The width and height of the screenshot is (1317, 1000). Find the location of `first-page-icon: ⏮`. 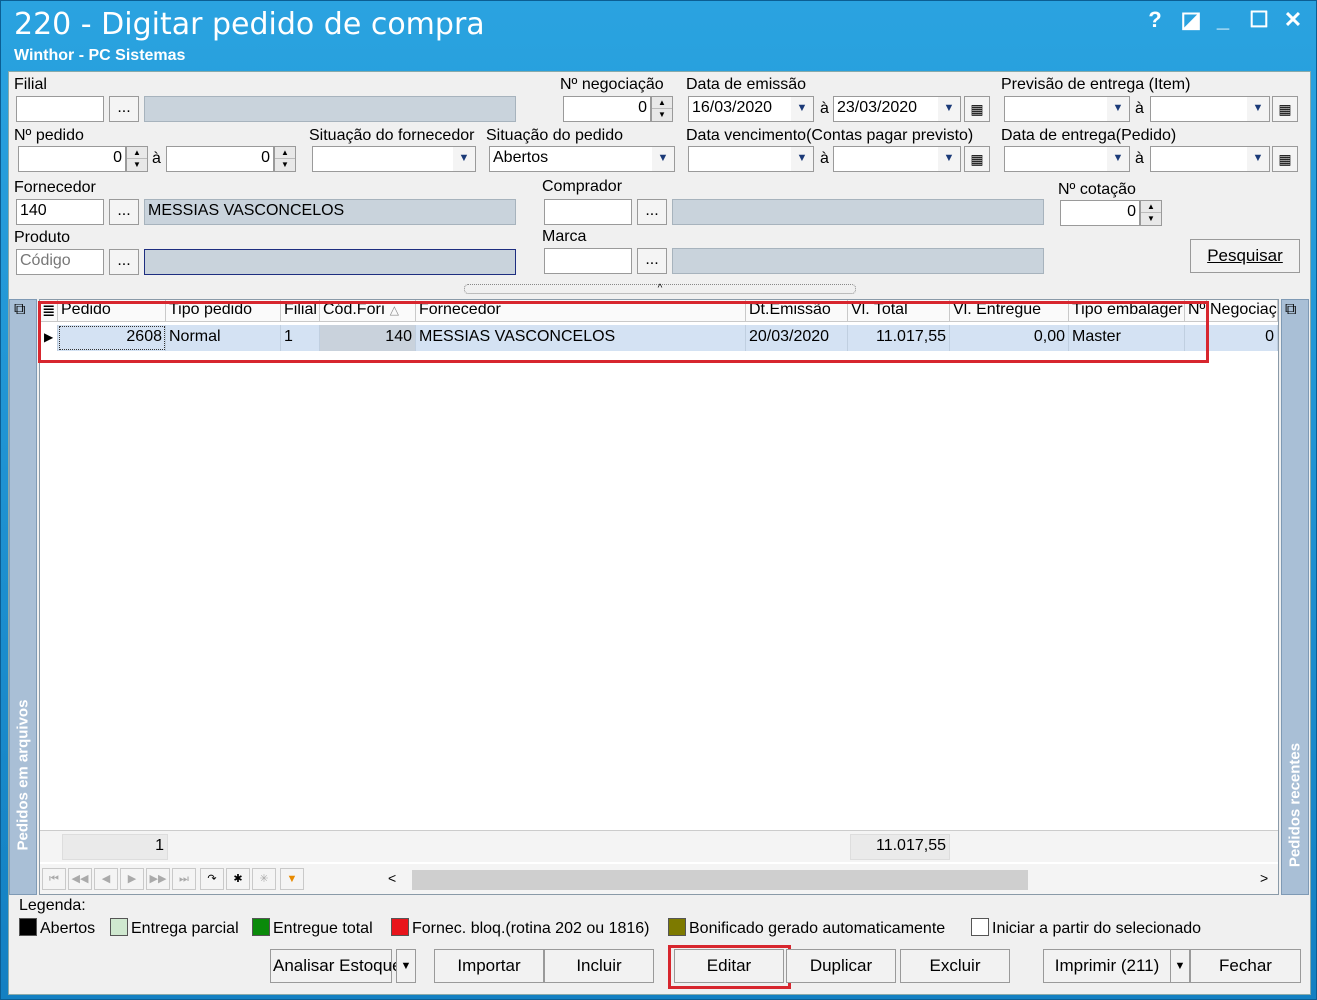

first-page-icon: ⏮ is located at coordinates (54, 879).